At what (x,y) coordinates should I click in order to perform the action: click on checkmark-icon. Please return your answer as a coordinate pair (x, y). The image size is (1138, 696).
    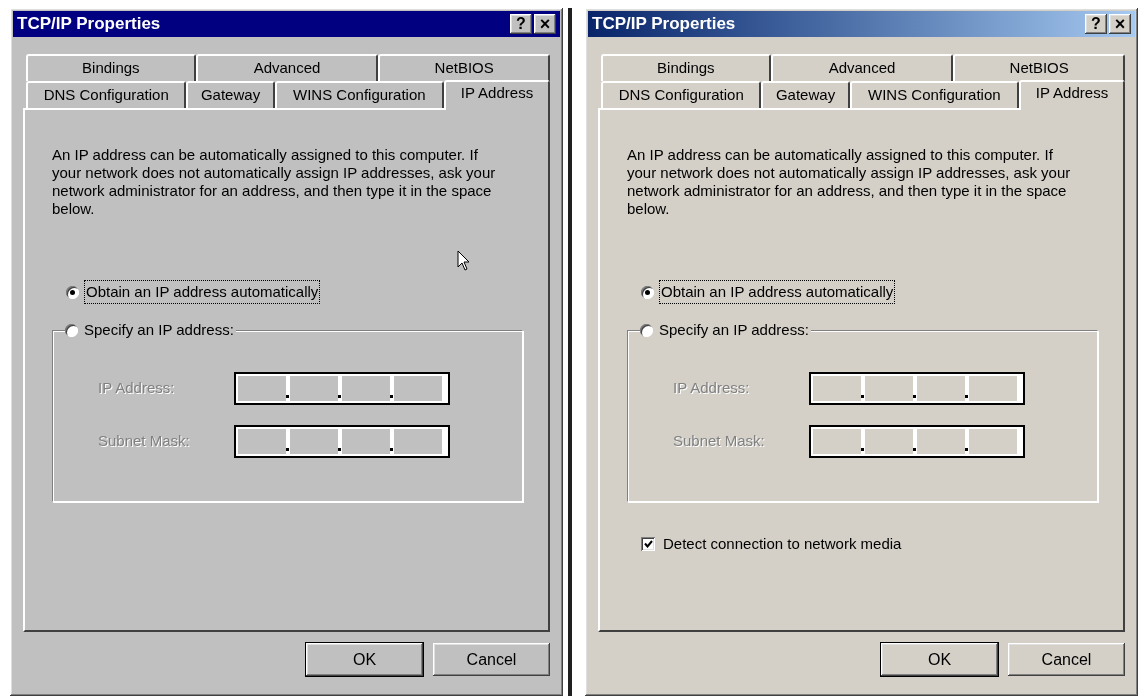
    Looking at the image, I should click on (648, 544).